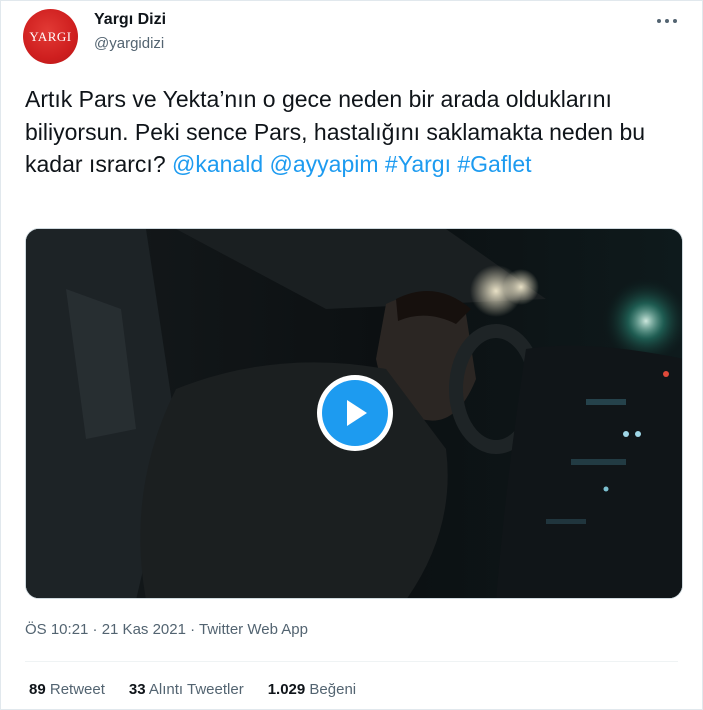  I want to click on retweets-count: 89, so click(37, 689).